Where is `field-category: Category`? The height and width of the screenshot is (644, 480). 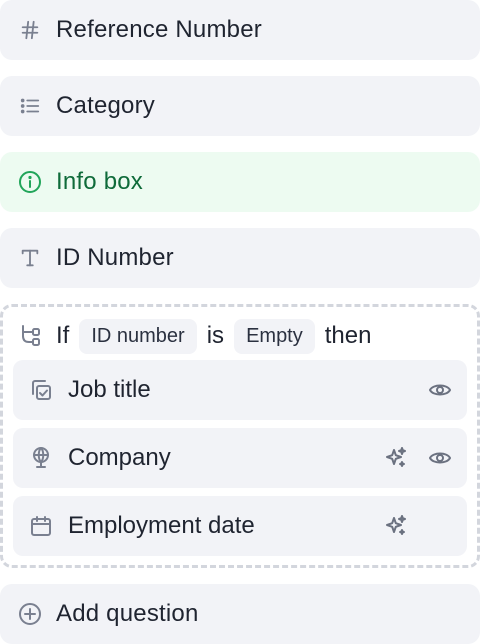
field-category: Category is located at coordinates (240, 106).